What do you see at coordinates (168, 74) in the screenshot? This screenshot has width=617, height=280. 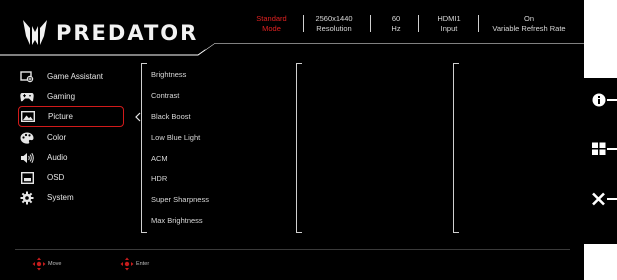 I see `submenu-item-brightness: Brightness` at bounding box center [168, 74].